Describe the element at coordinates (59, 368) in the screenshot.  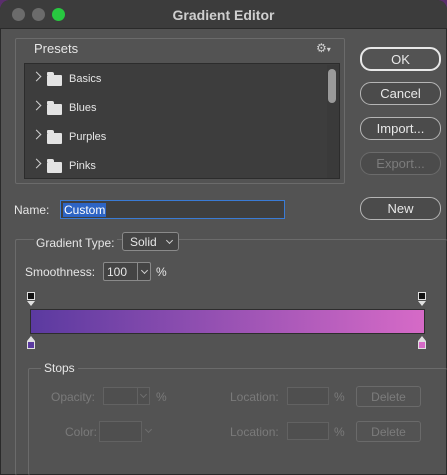
I see `stops-label: Stops` at that location.